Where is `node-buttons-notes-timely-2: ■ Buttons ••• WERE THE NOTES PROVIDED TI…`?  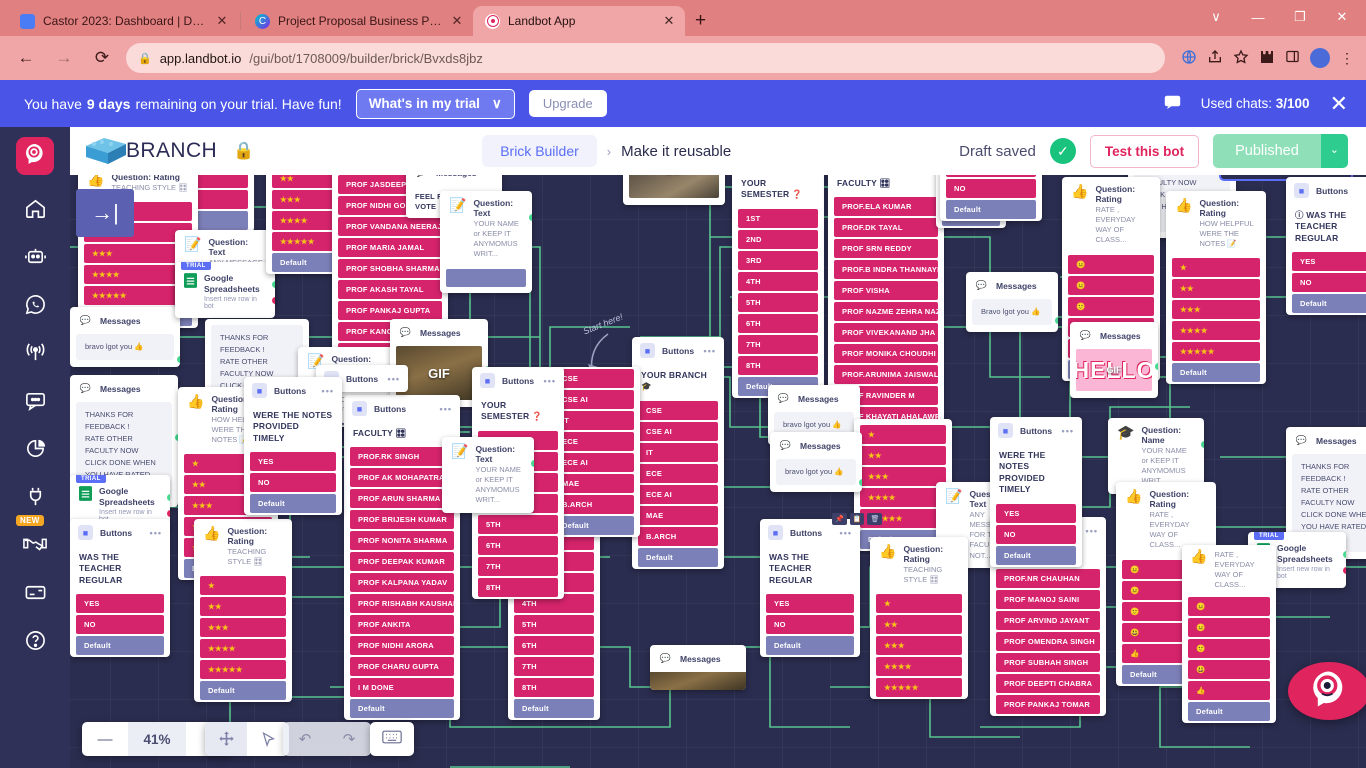 node-buttons-notes-timely-2: ■ Buttons ••• WERE THE NOTES PROVIDED TI… is located at coordinates (293, 446).